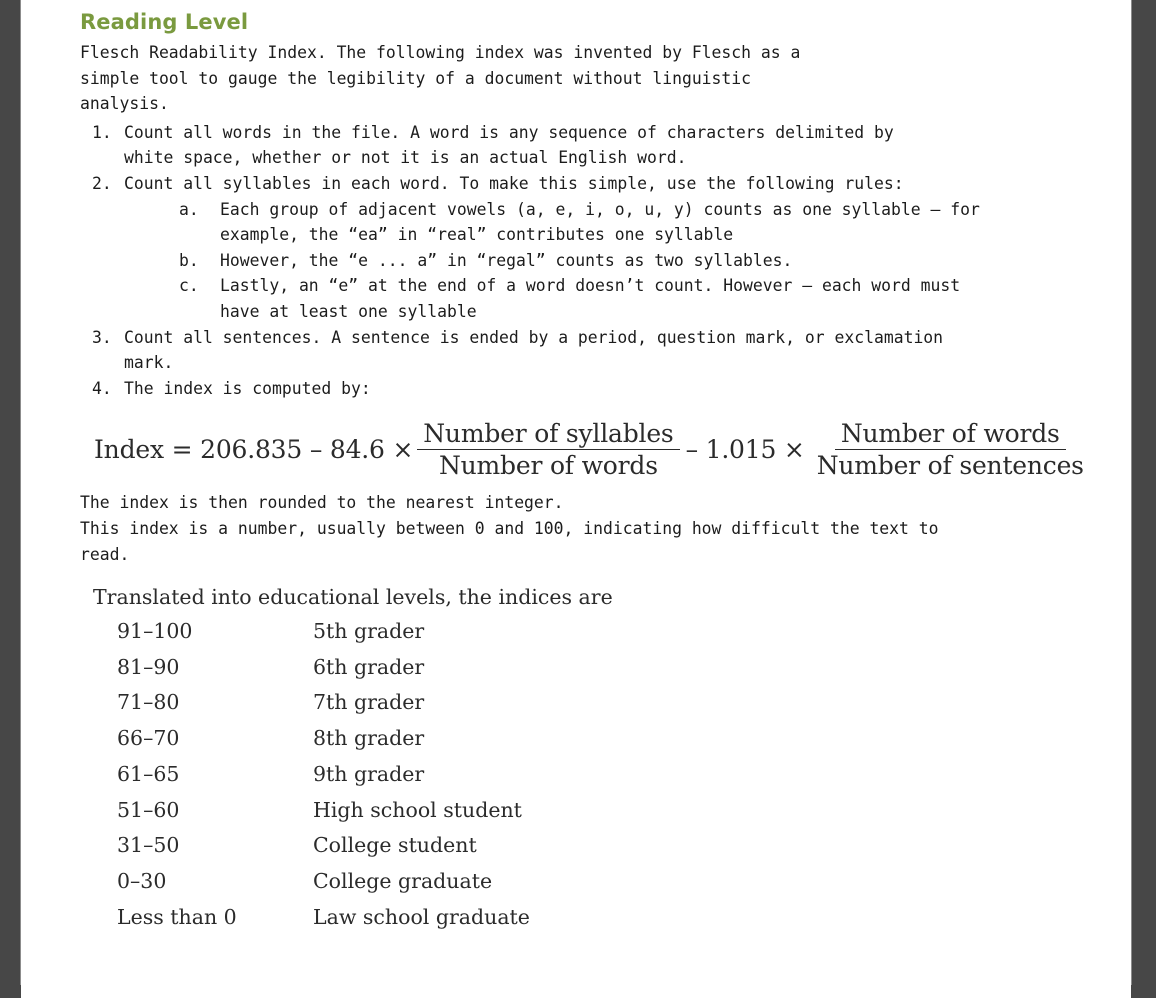  I want to click on list-marker: a., so click(189, 209).